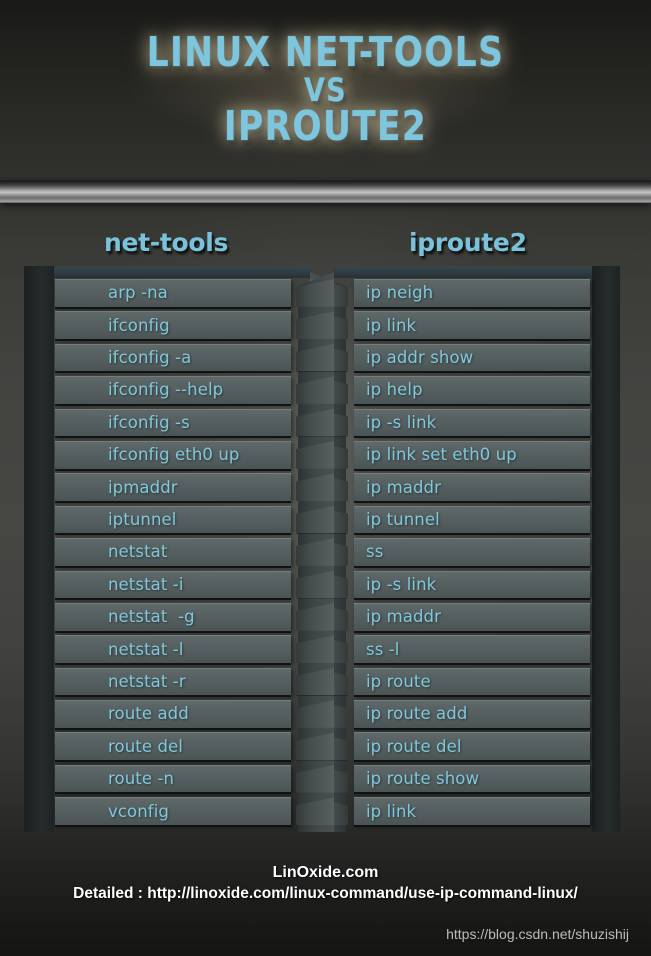 This screenshot has width=651, height=956. I want to click on command-label: ip route add, so click(417, 714).